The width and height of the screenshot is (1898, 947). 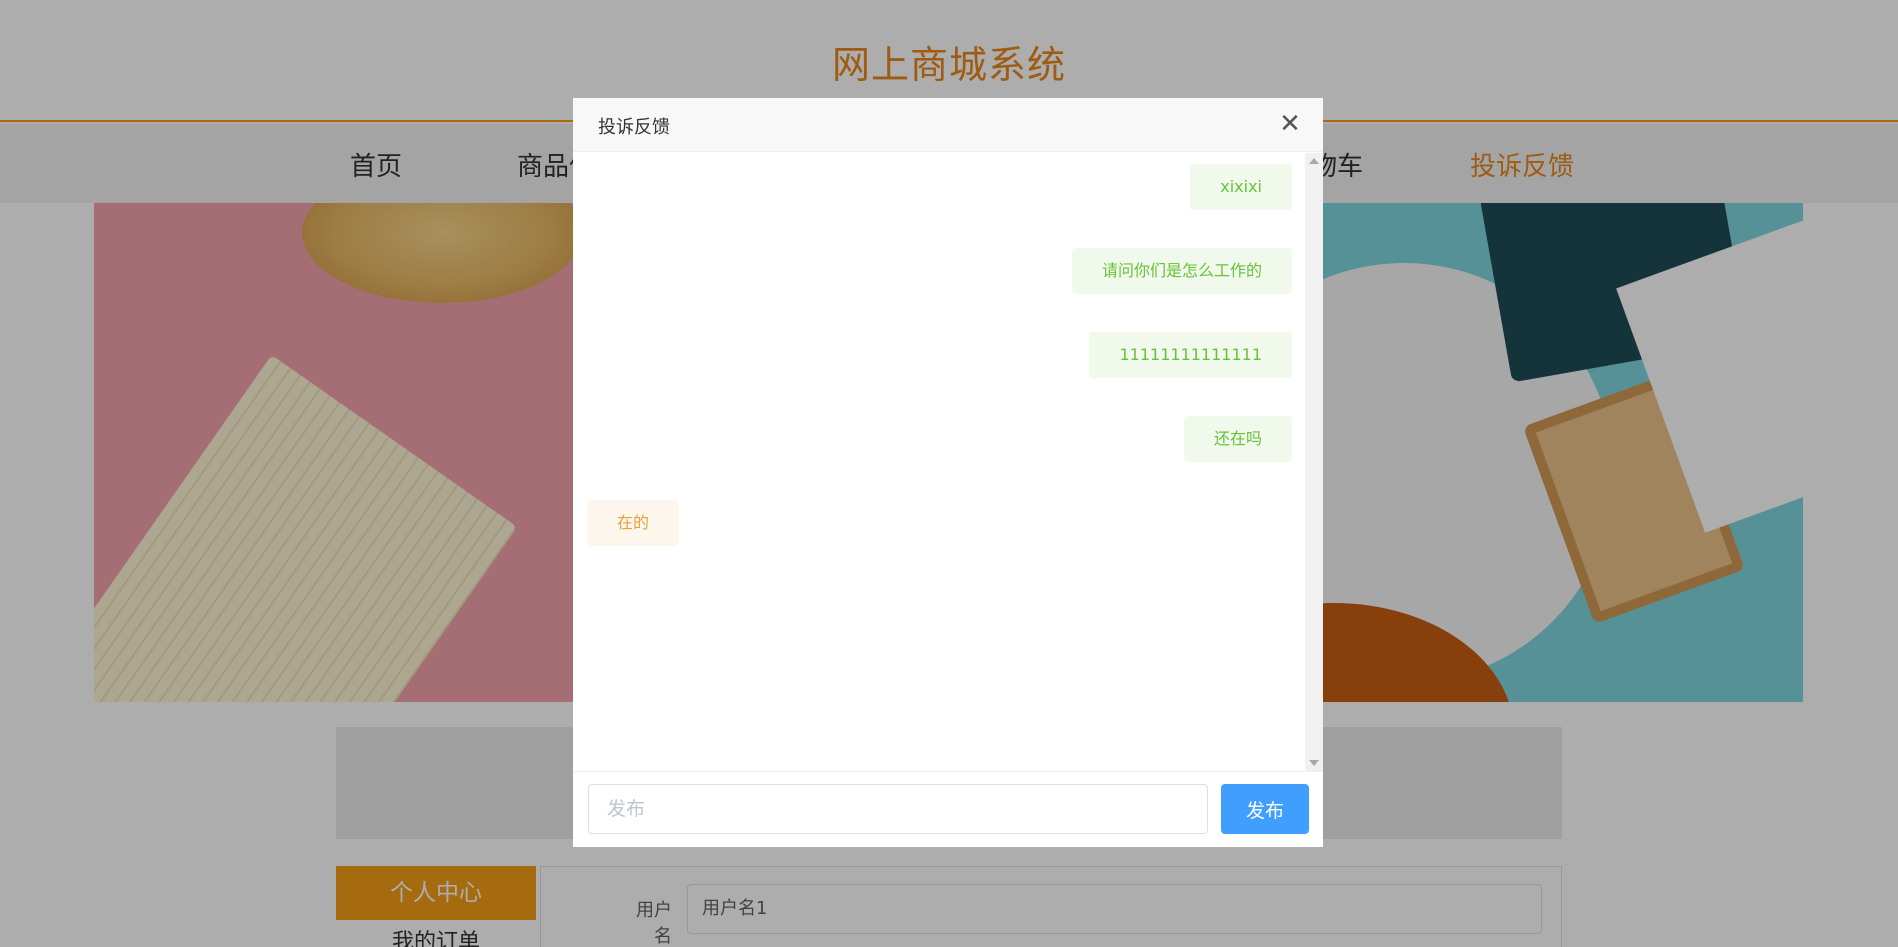 What do you see at coordinates (1314, 161) in the screenshot?
I see `scroll-up-arrow-icon` at bounding box center [1314, 161].